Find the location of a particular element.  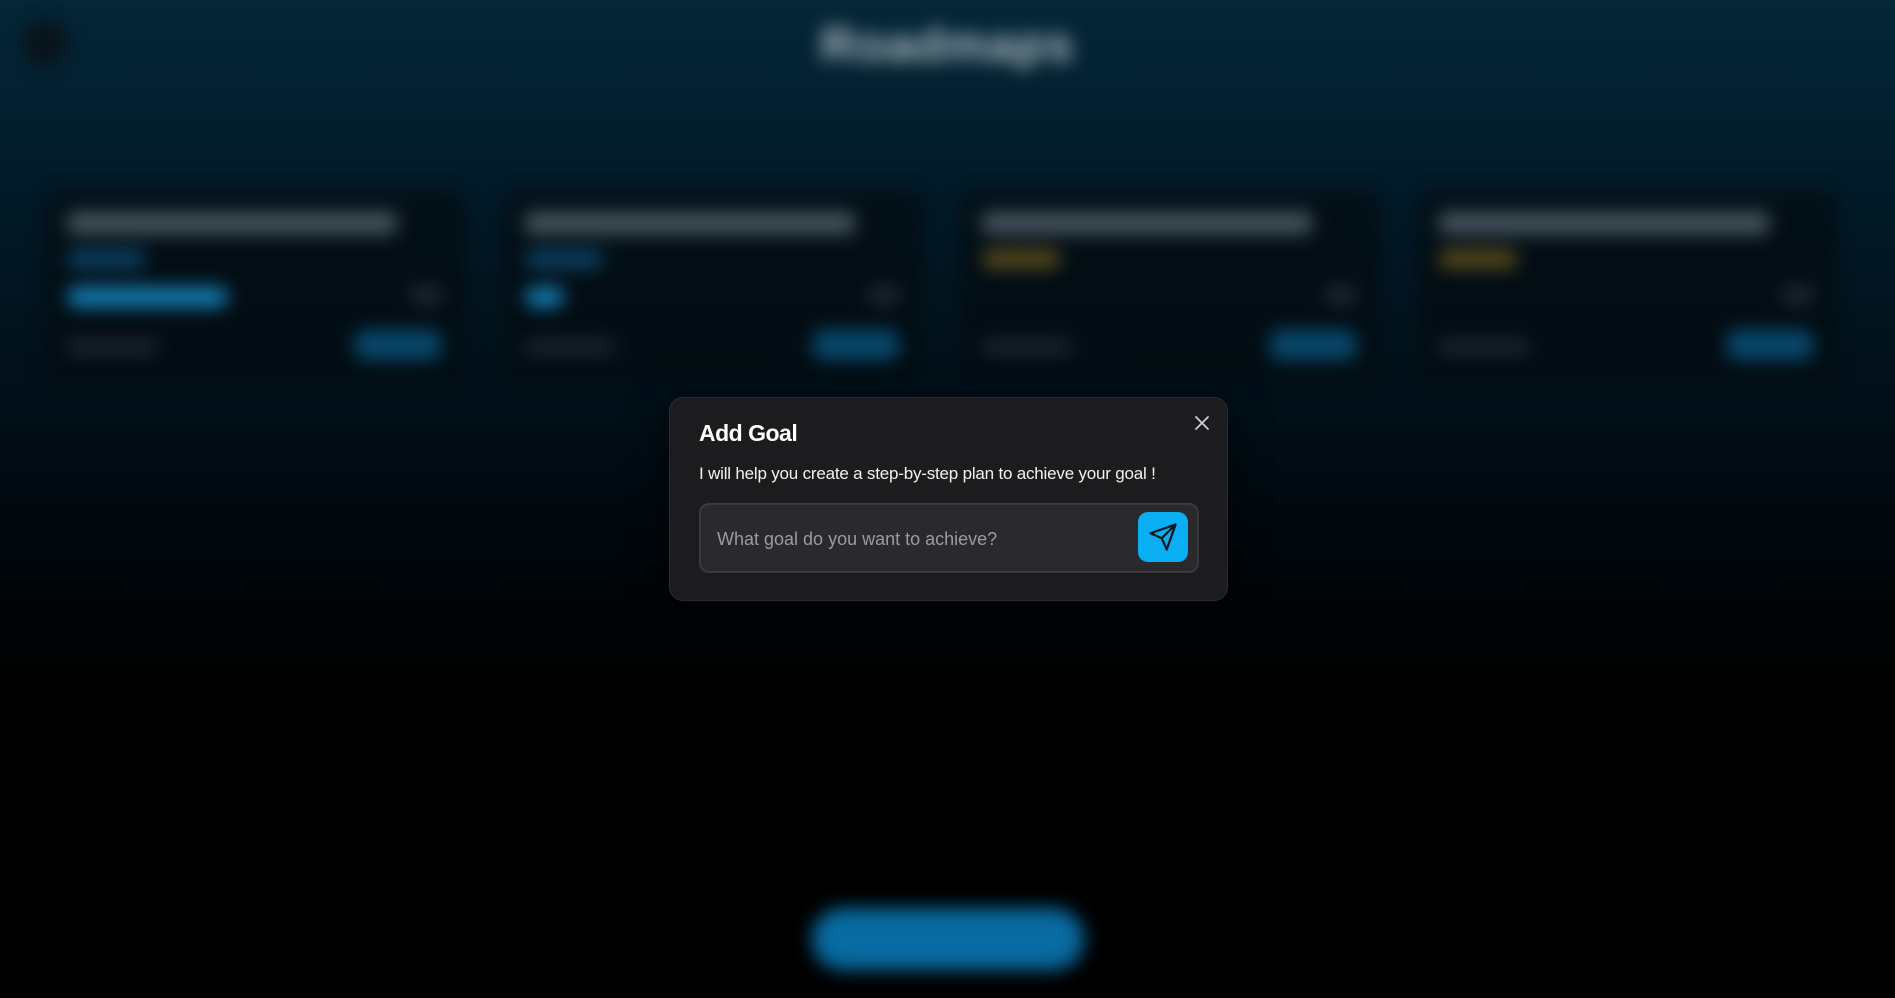

goal-input-container is located at coordinates (949, 538).